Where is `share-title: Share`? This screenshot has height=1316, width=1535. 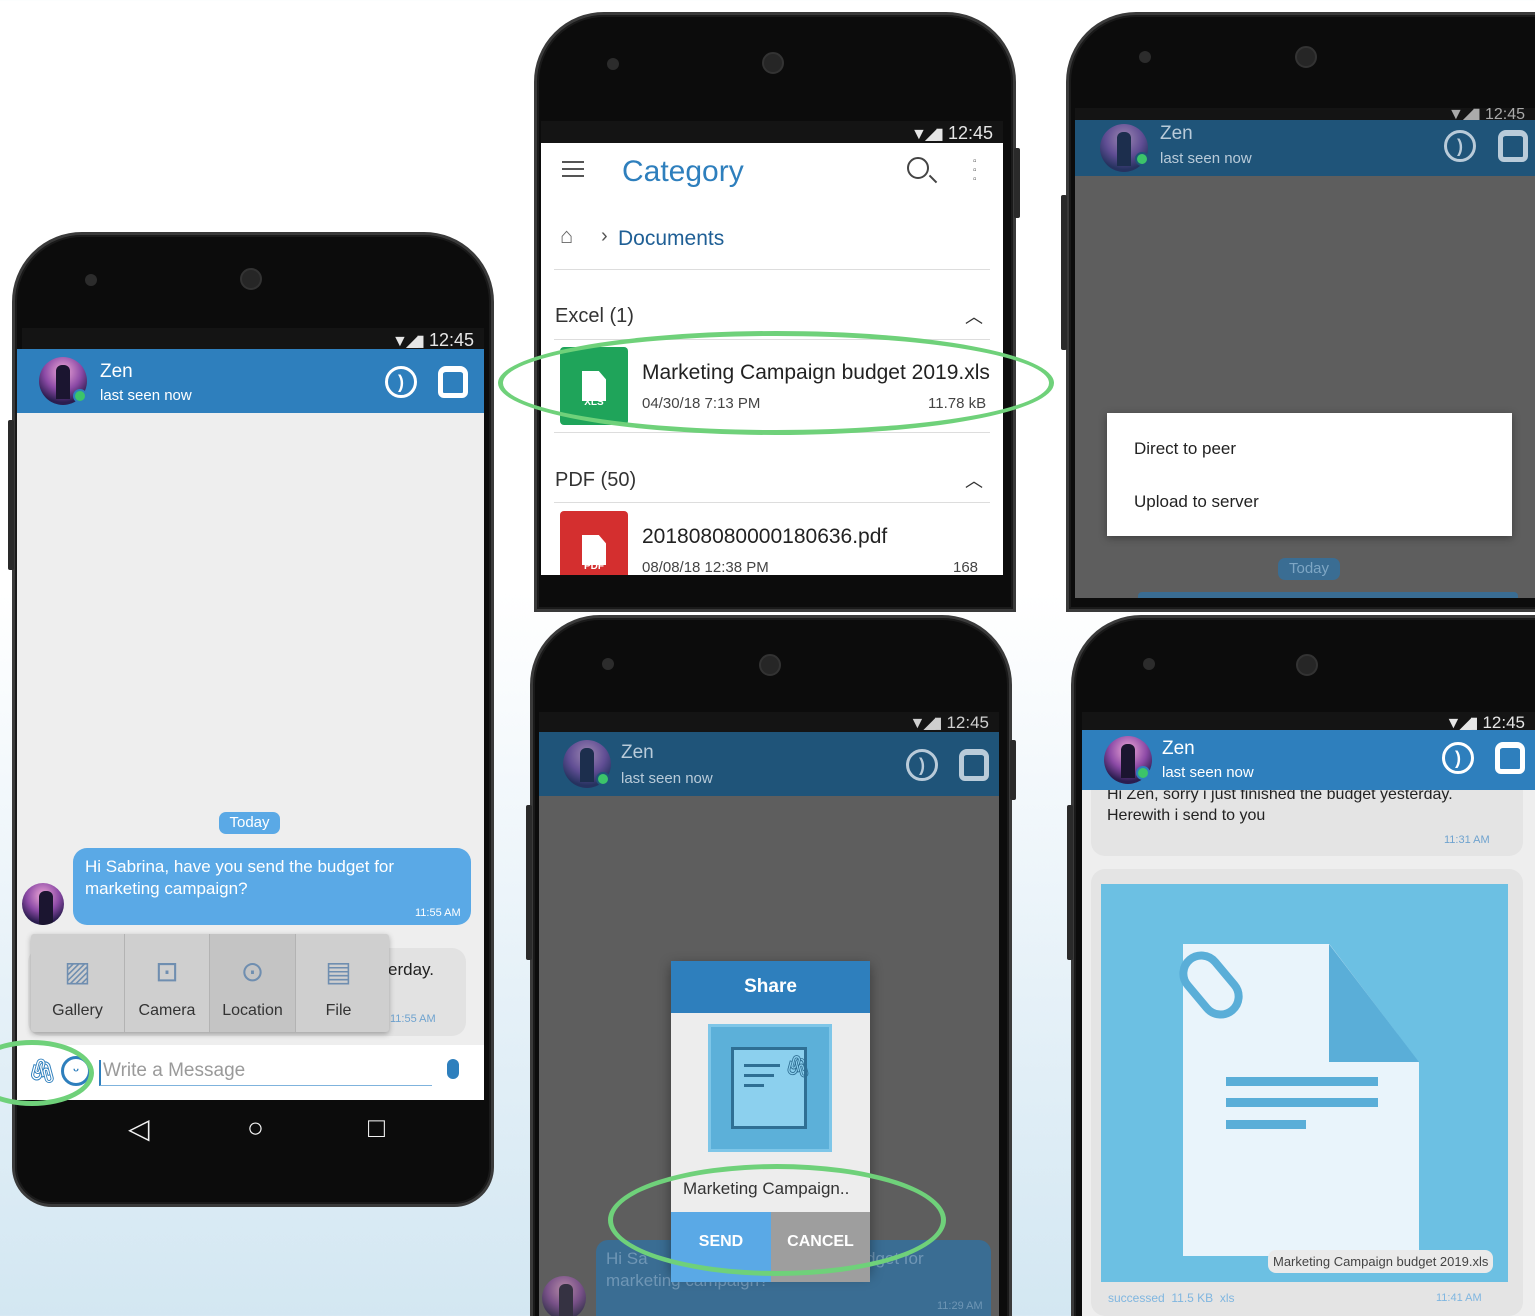 share-title: Share is located at coordinates (770, 986).